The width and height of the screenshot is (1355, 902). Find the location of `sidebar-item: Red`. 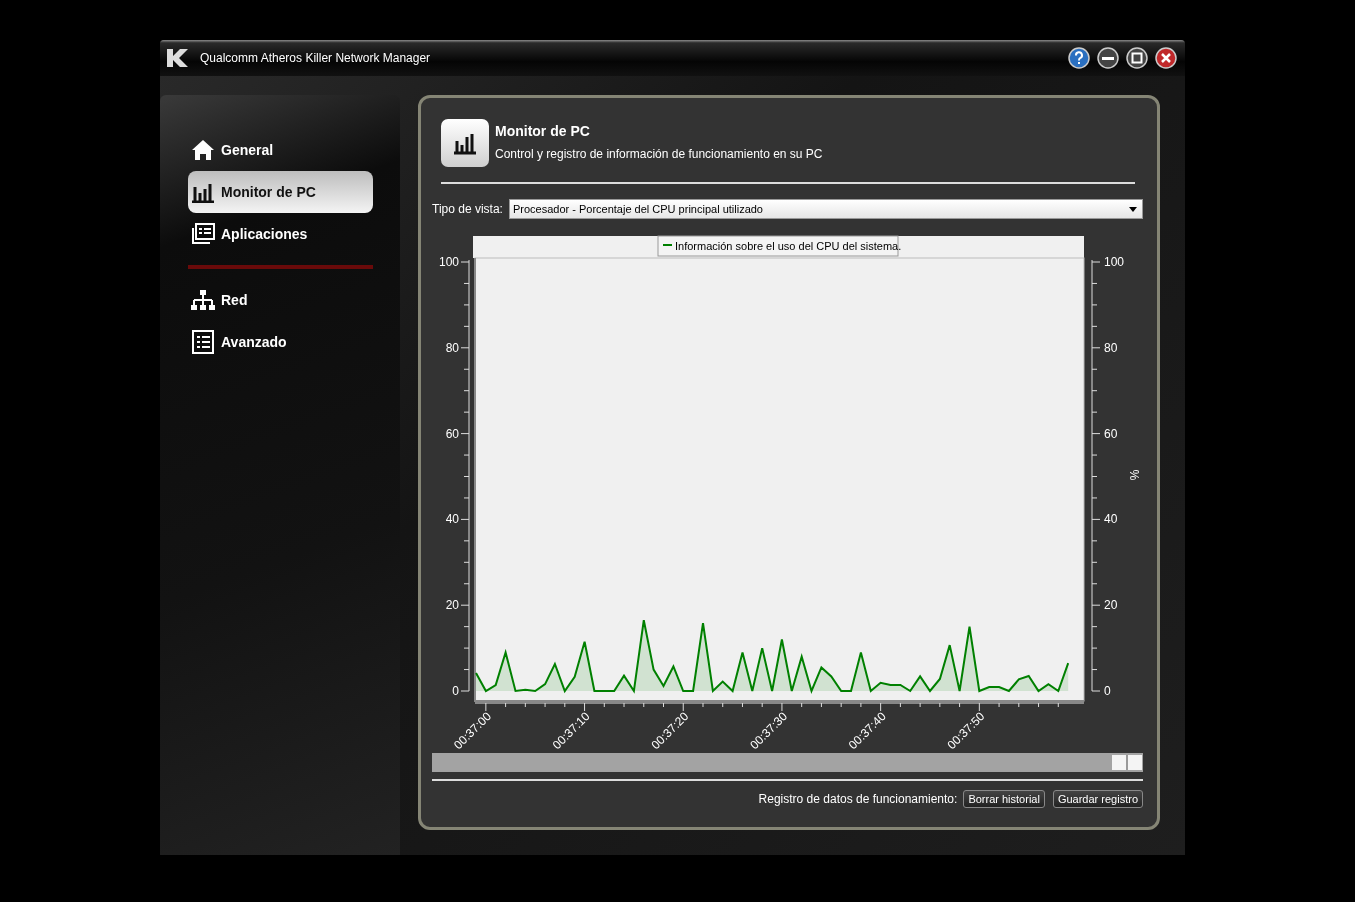

sidebar-item: Red is located at coordinates (280, 300).